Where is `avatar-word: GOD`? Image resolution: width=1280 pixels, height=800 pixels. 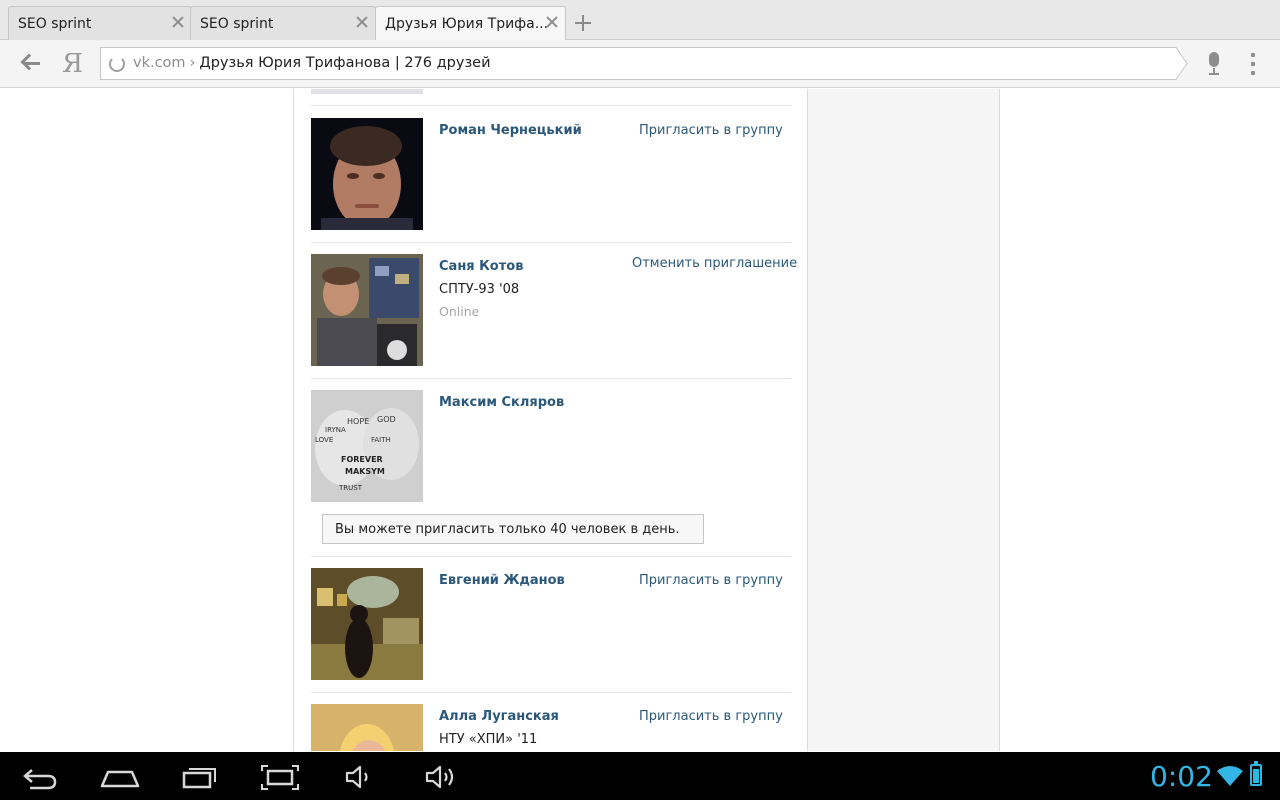
avatar-word: GOD is located at coordinates (386, 419).